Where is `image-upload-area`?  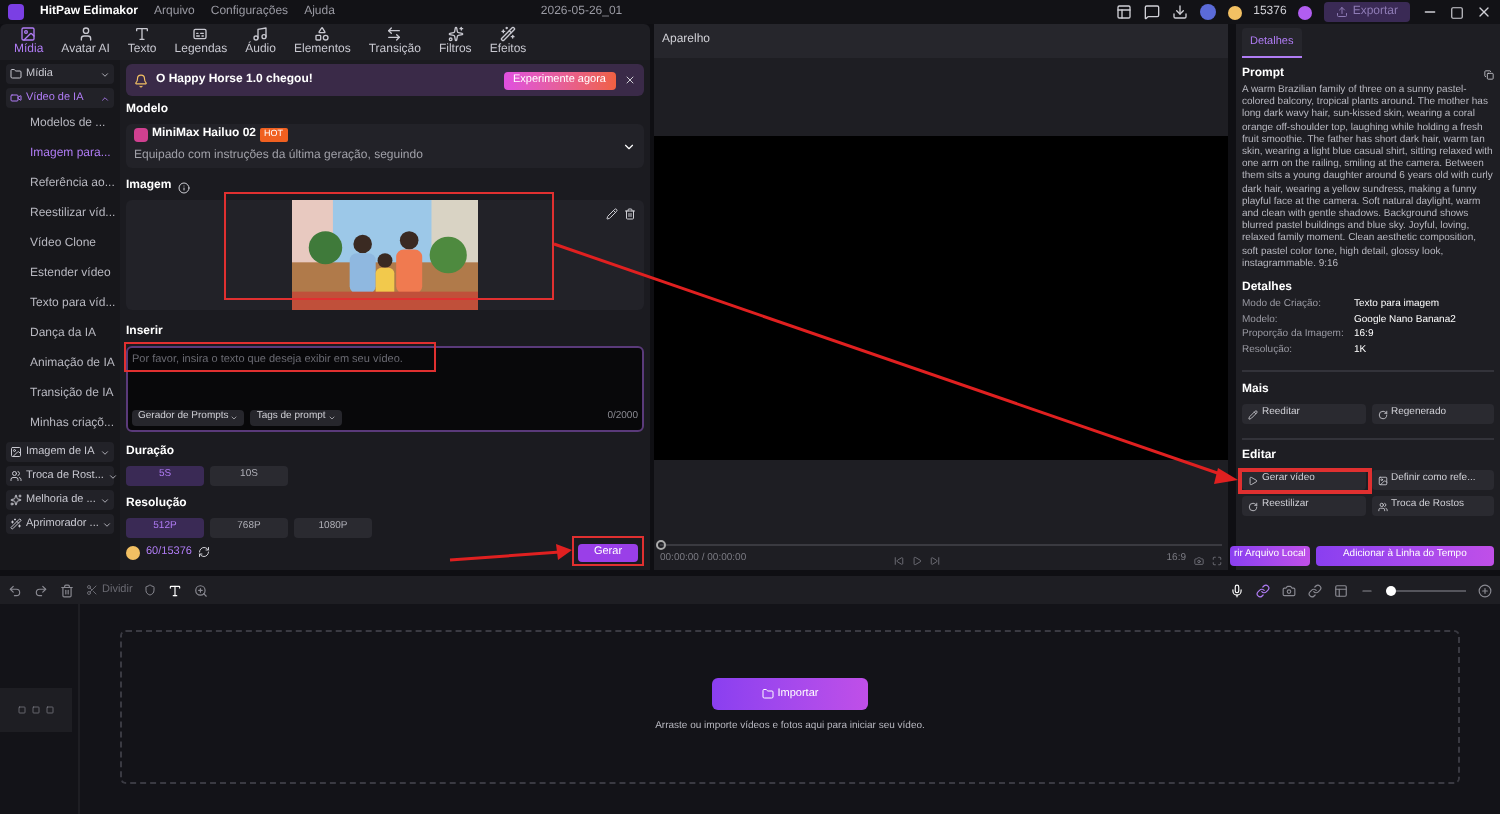
image-upload-area is located at coordinates (385, 255).